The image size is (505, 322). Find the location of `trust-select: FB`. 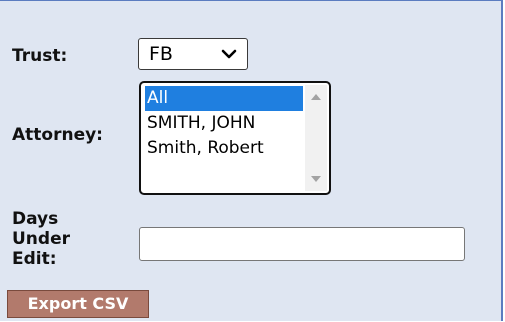

trust-select: FB is located at coordinates (193, 54).